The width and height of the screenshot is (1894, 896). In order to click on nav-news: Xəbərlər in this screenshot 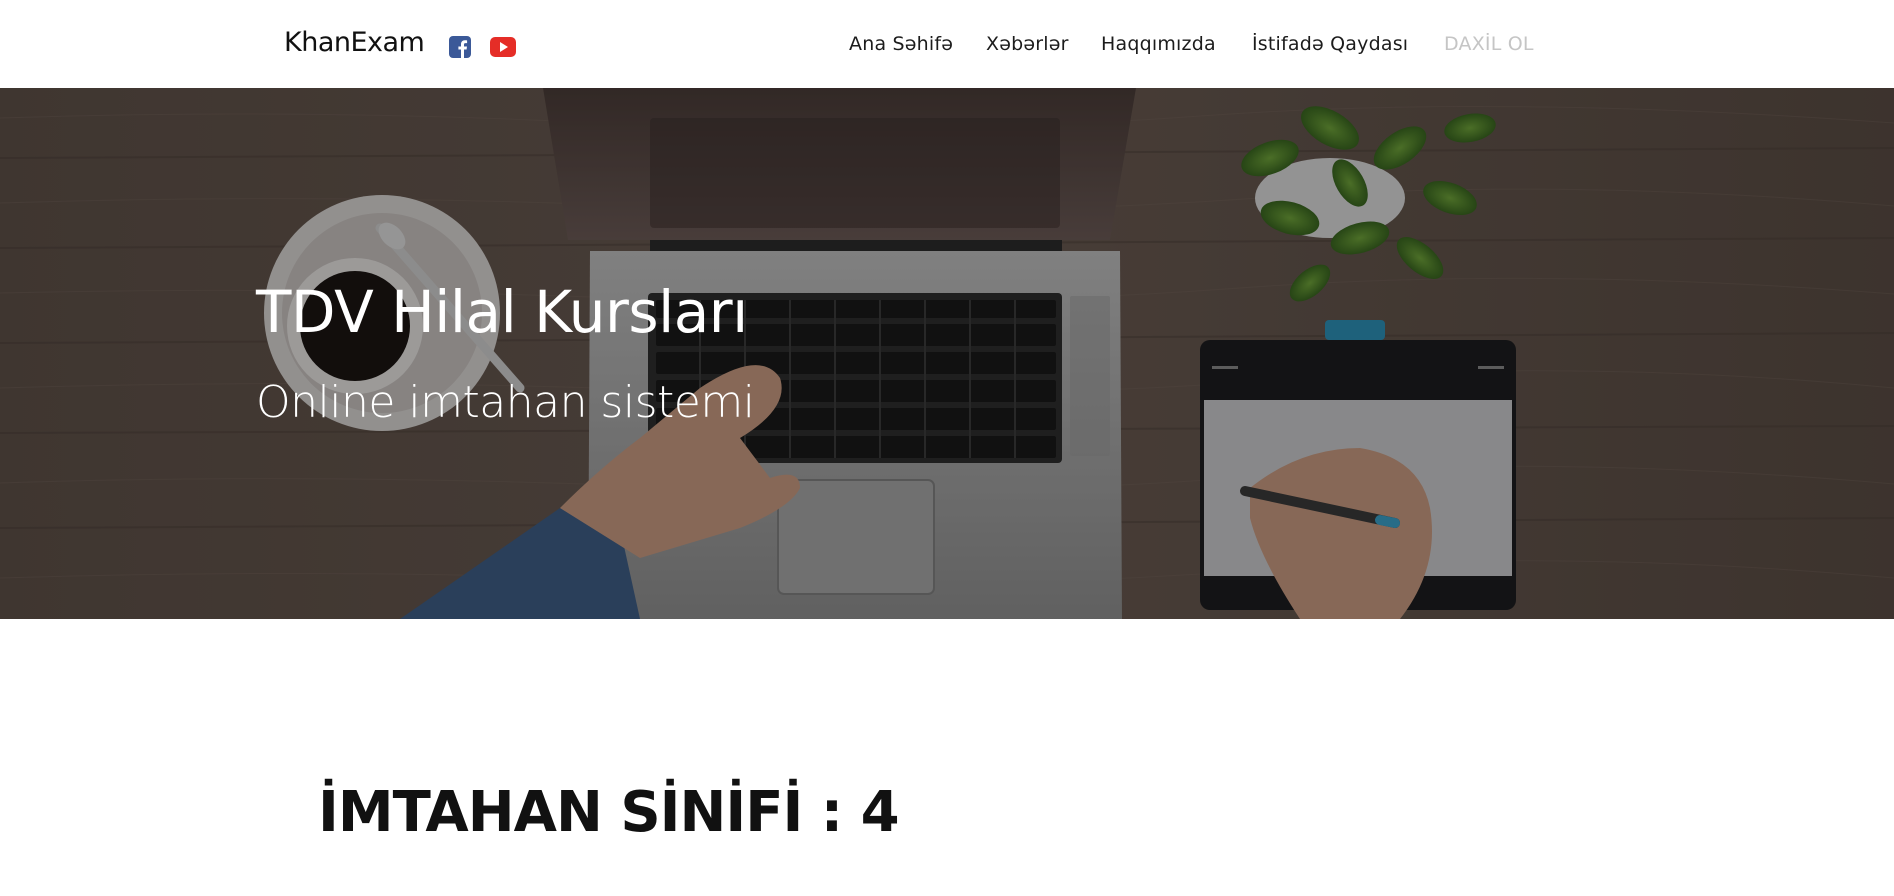, I will do `click(1027, 44)`.